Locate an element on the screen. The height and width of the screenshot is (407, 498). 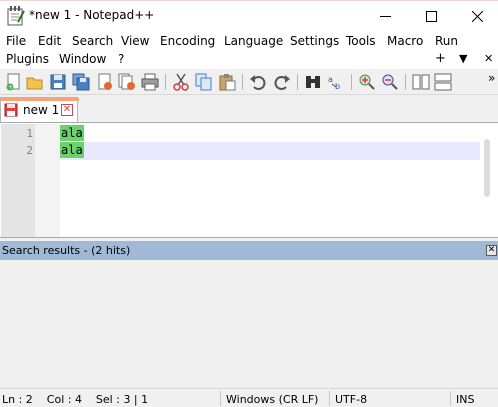
menu-run: Run is located at coordinates (446, 41).